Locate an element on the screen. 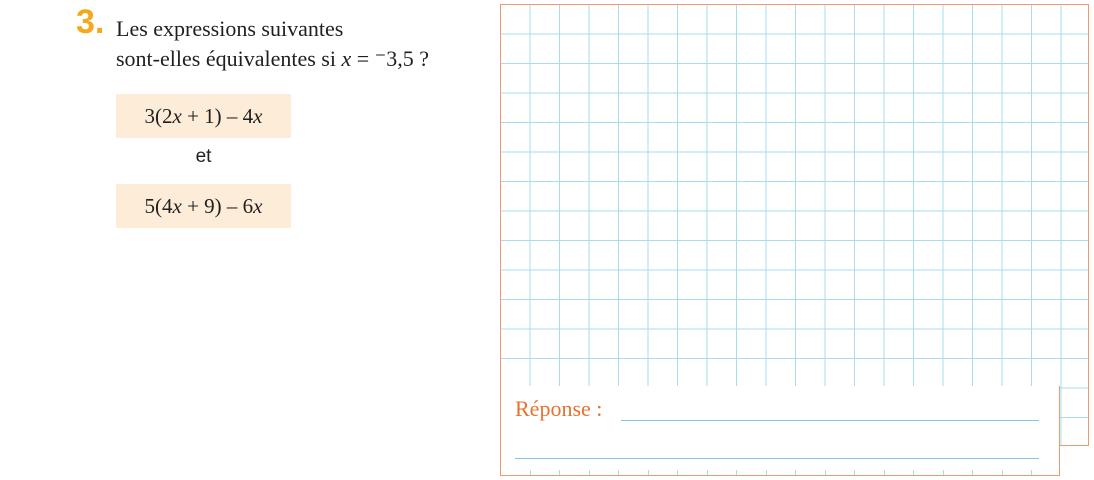 This screenshot has height=480, width=1094. question-variable: x is located at coordinates (346, 58).